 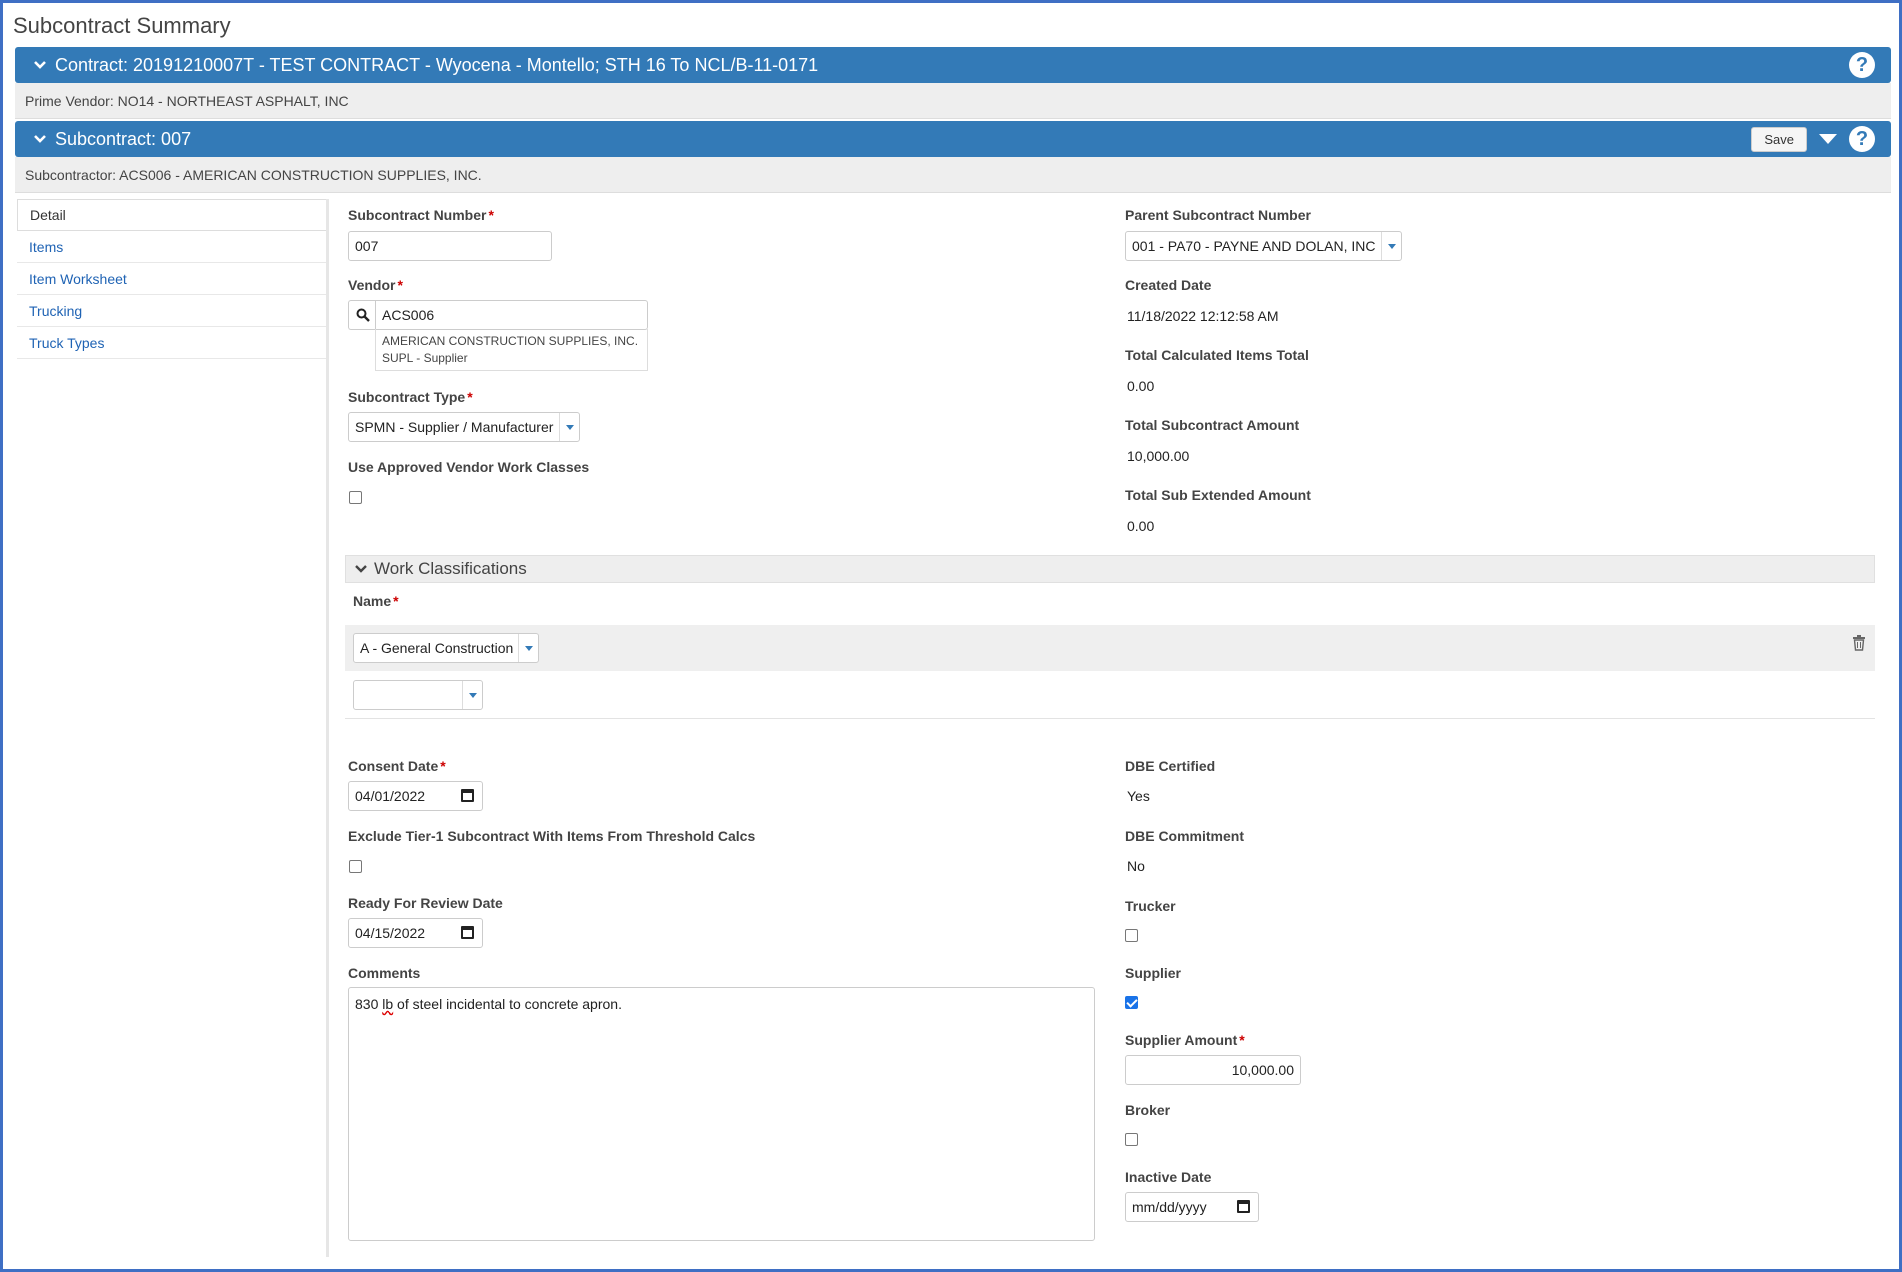 What do you see at coordinates (355, 866) in the screenshot?
I see `exclude-tier1-checkbox` at bounding box center [355, 866].